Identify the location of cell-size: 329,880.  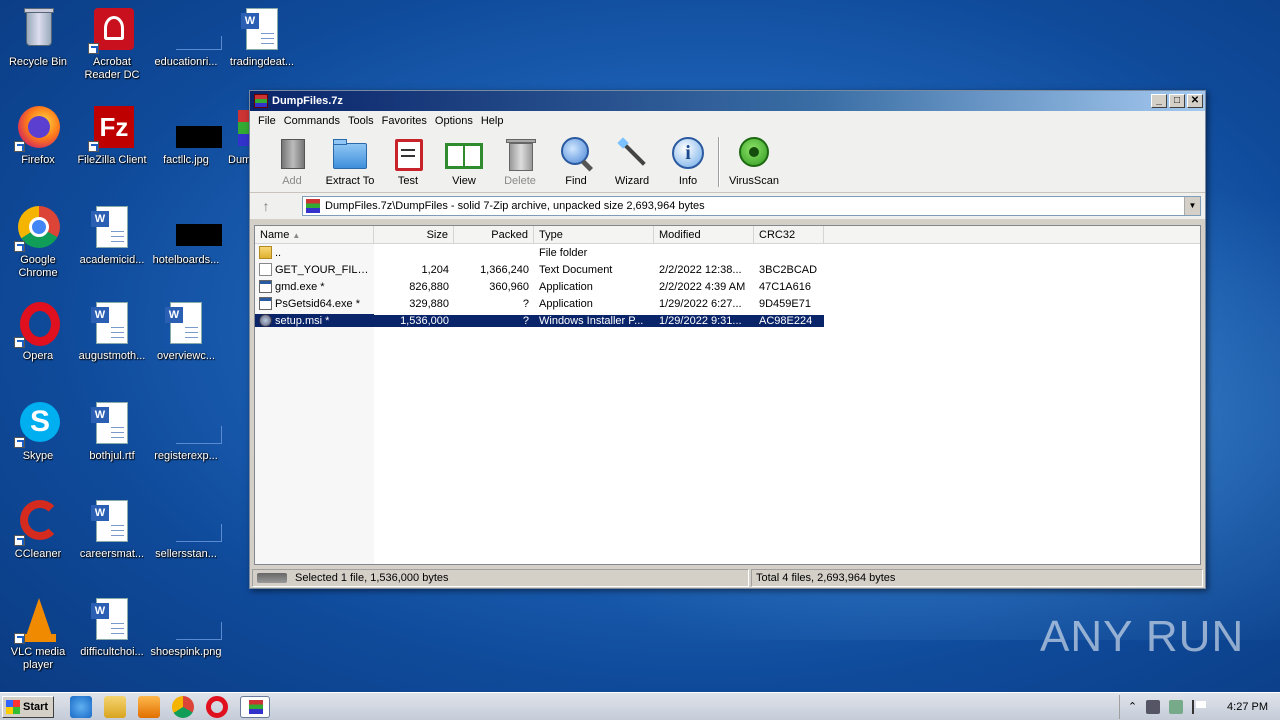
(429, 303).